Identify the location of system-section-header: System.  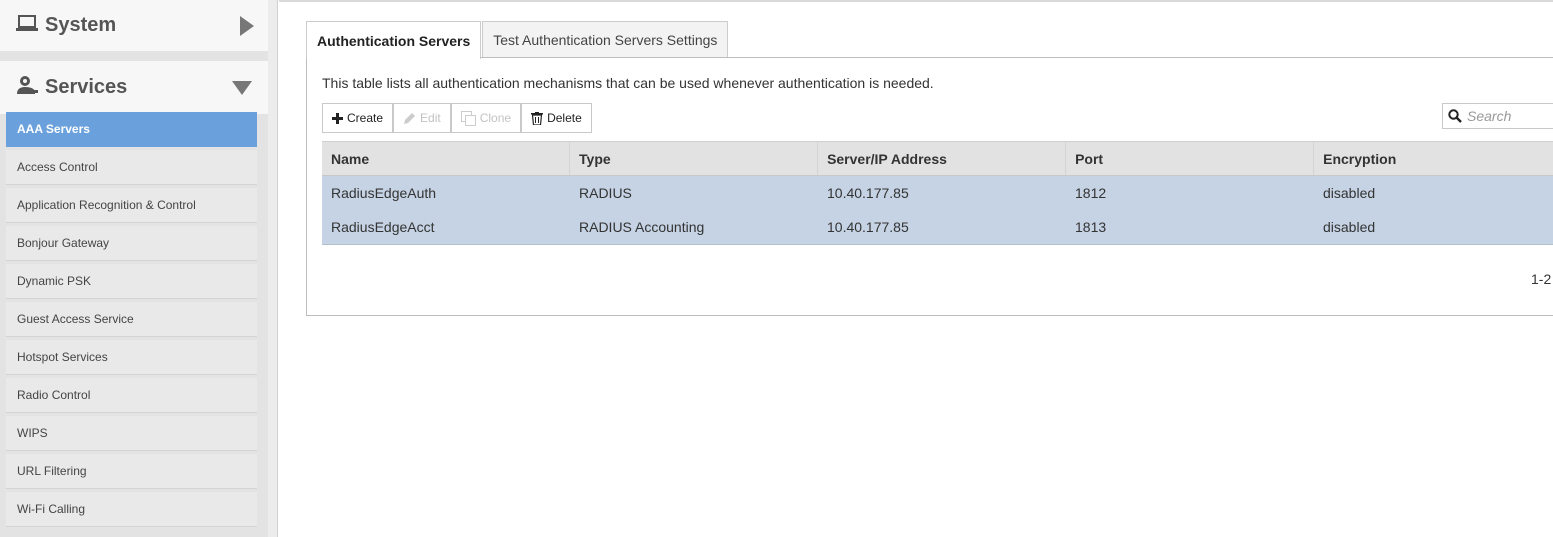
(134, 25).